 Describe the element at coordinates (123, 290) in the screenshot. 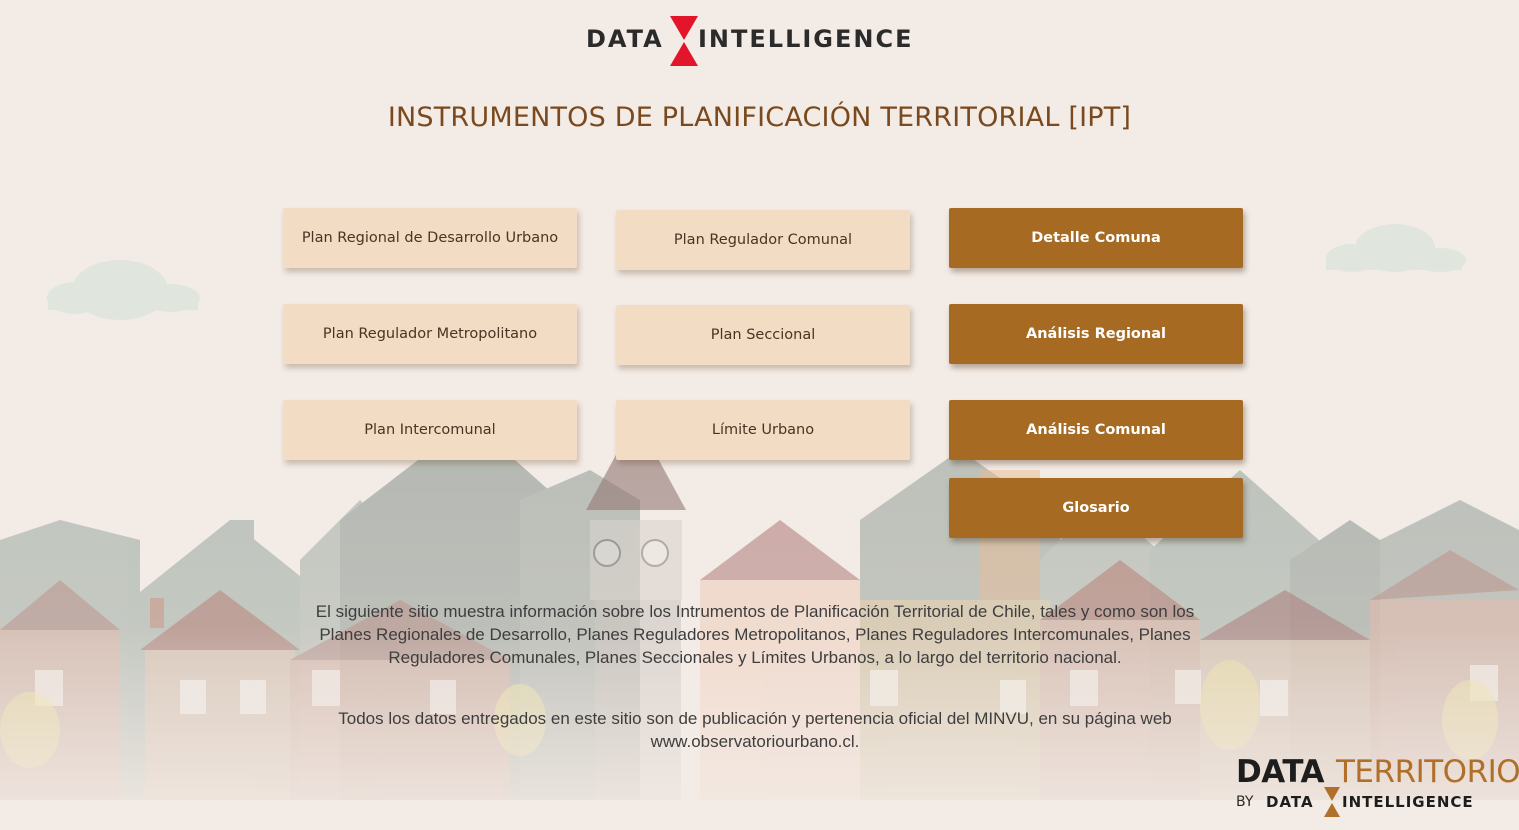

I see `cloud-left` at that location.